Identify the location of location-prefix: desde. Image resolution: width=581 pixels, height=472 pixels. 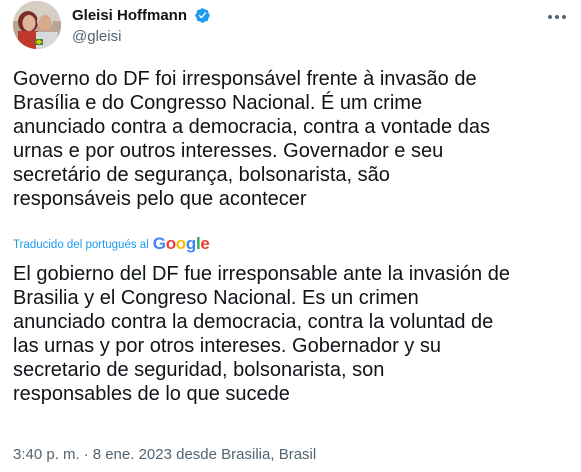
(196, 454).